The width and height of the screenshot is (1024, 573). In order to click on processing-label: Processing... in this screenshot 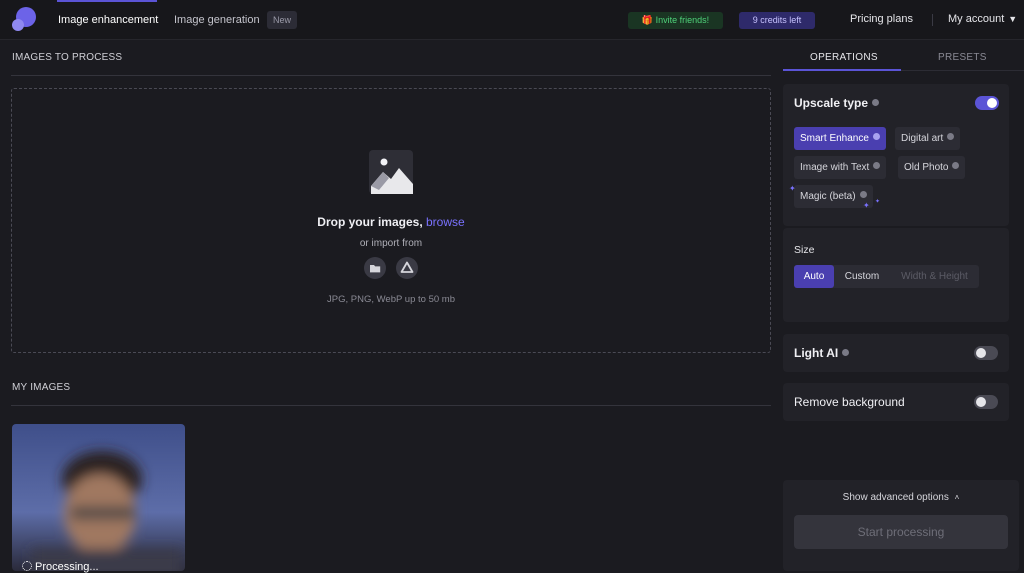, I will do `click(67, 567)`.